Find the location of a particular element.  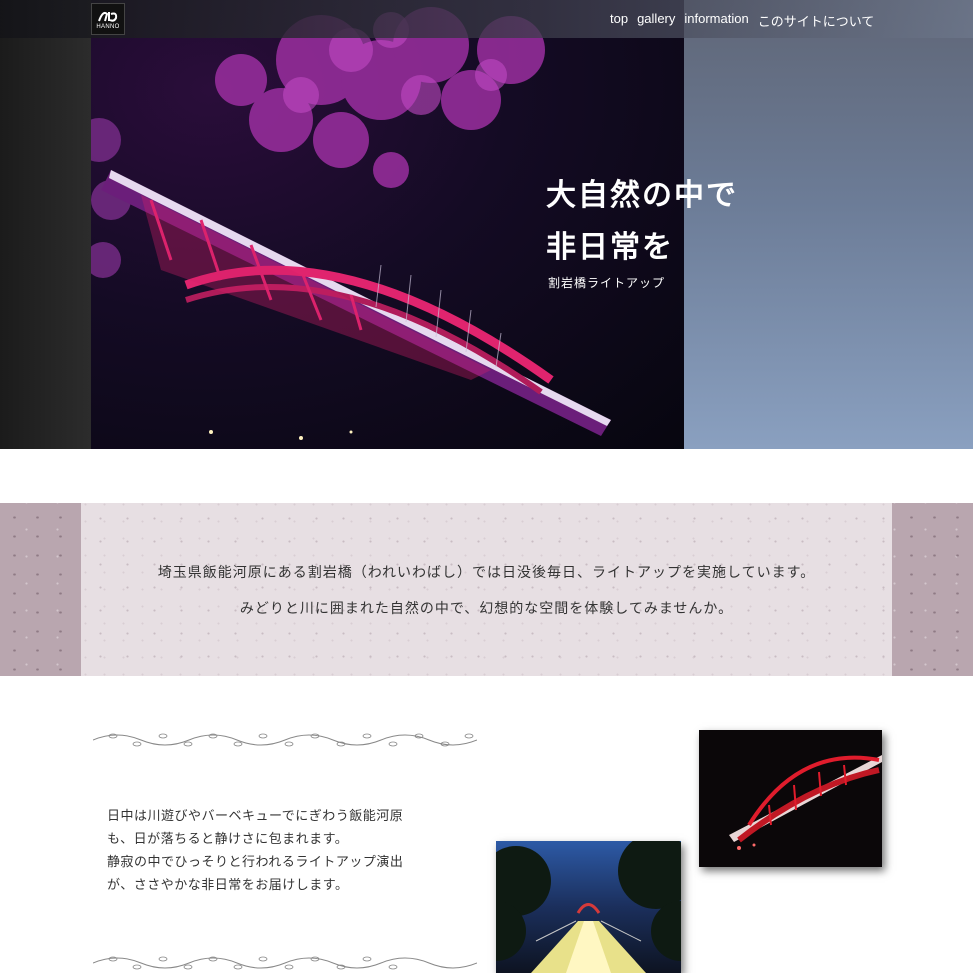

walkway-illustration is located at coordinates (588, 907).